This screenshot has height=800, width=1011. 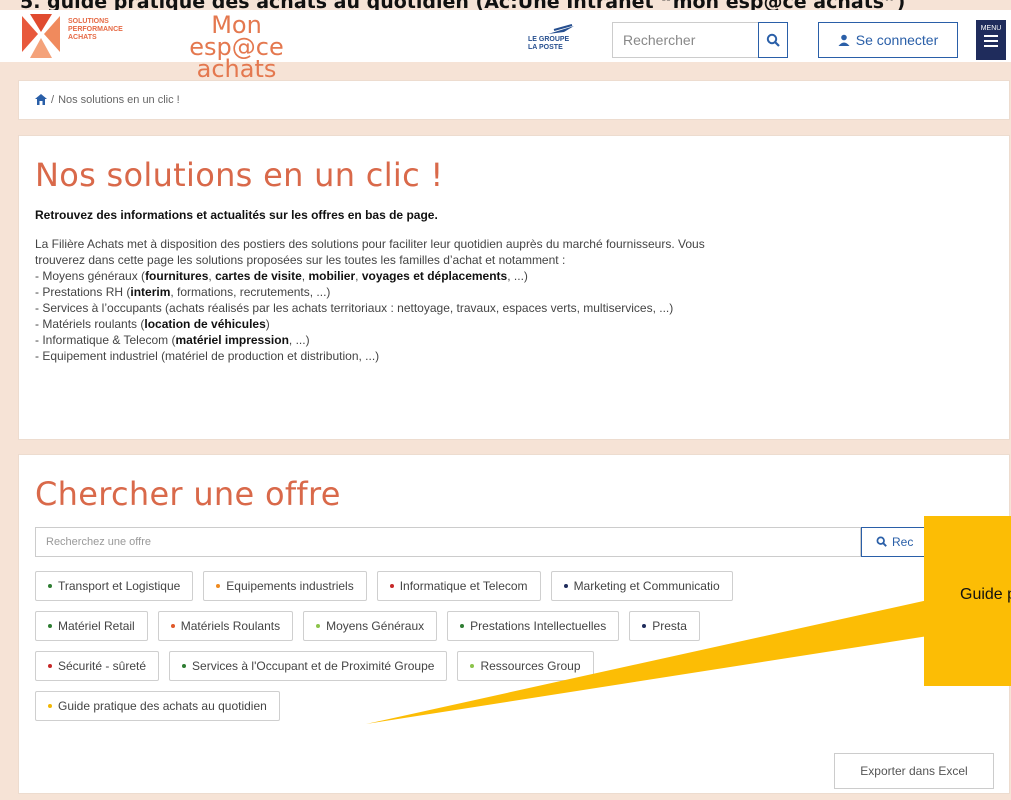 I want to click on breadcrumb-current: Nos solutions en un clic !, so click(x=119, y=100).